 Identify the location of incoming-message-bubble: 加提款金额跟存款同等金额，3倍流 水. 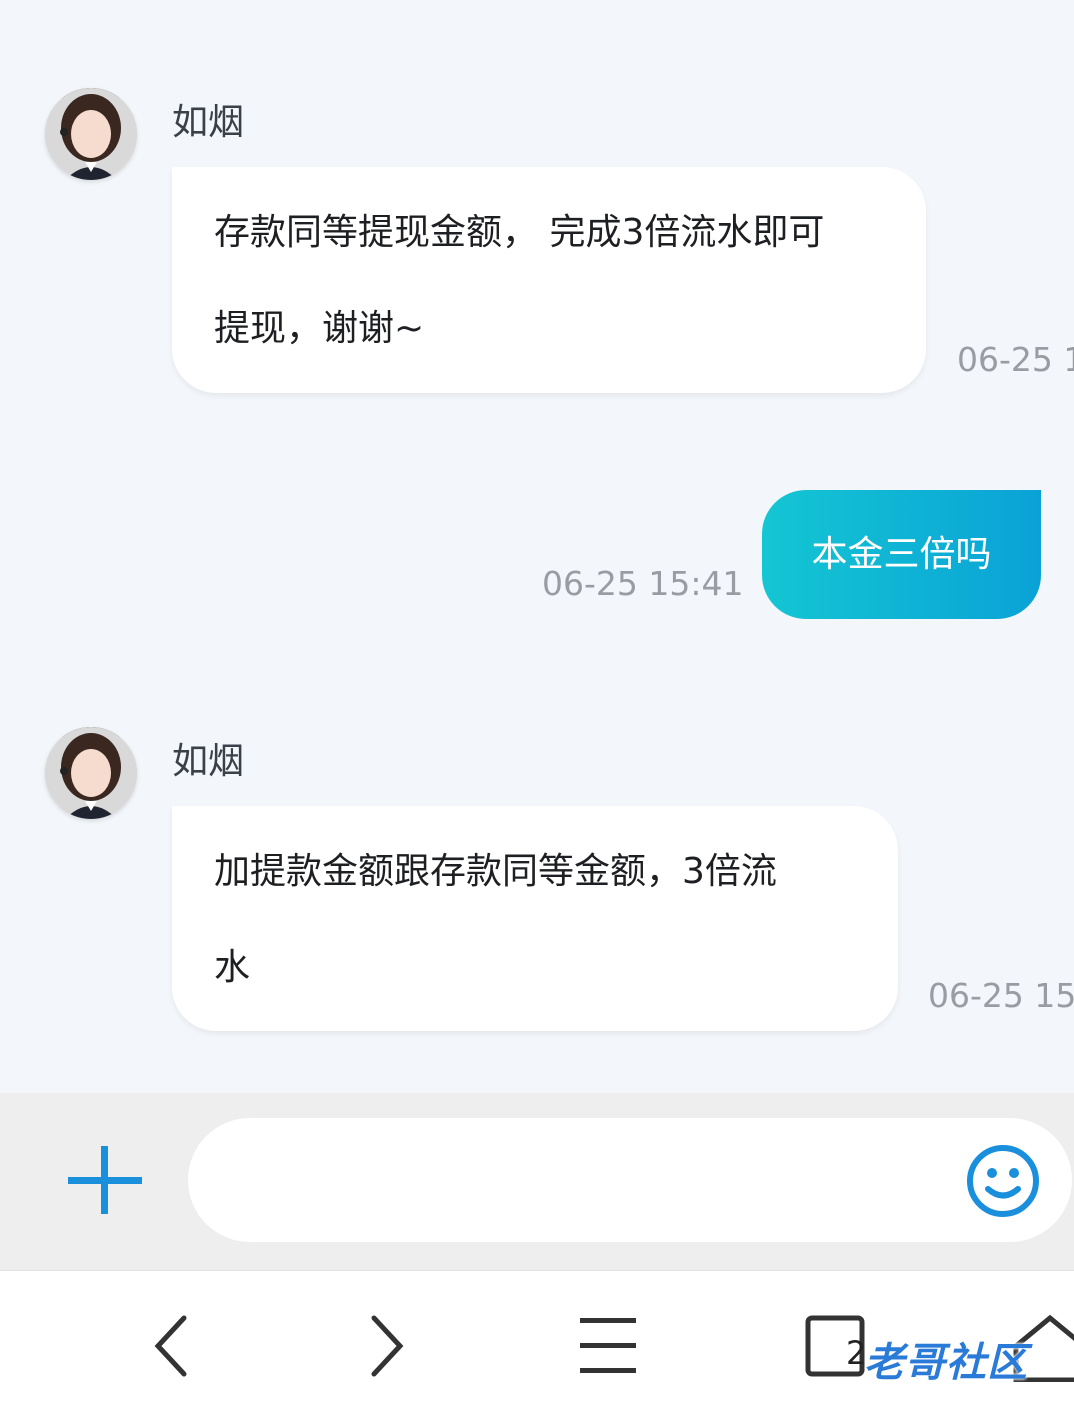
(535, 918).